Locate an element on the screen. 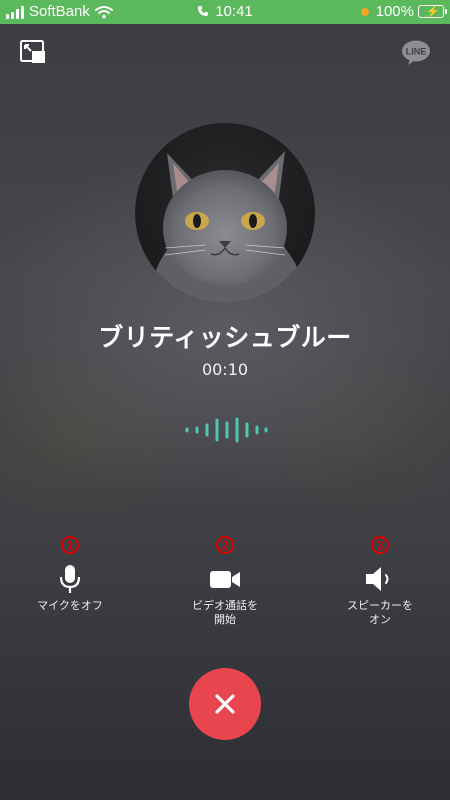 The height and width of the screenshot is (800, 450). svg-text: 2 is located at coordinates (225, 546).